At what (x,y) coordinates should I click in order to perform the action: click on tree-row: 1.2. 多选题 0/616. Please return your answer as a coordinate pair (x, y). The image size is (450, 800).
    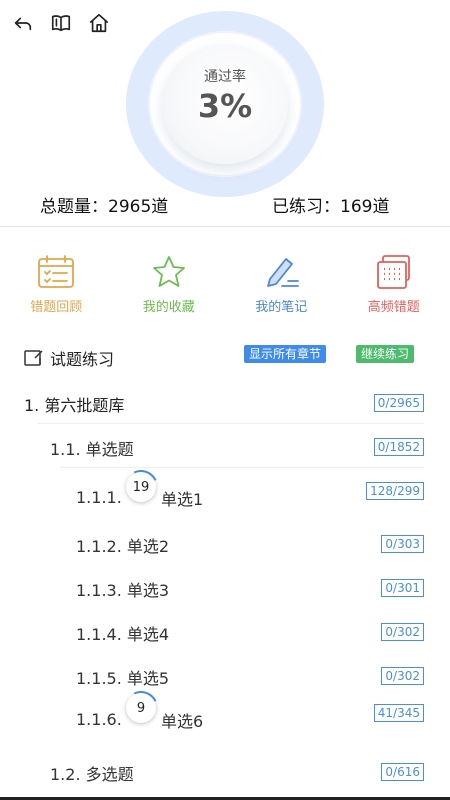
    Looking at the image, I should click on (225, 771).